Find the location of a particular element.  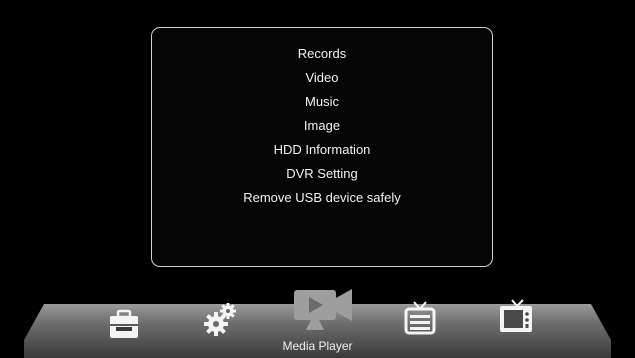

tv-icon is located at coordinates (516, 316).